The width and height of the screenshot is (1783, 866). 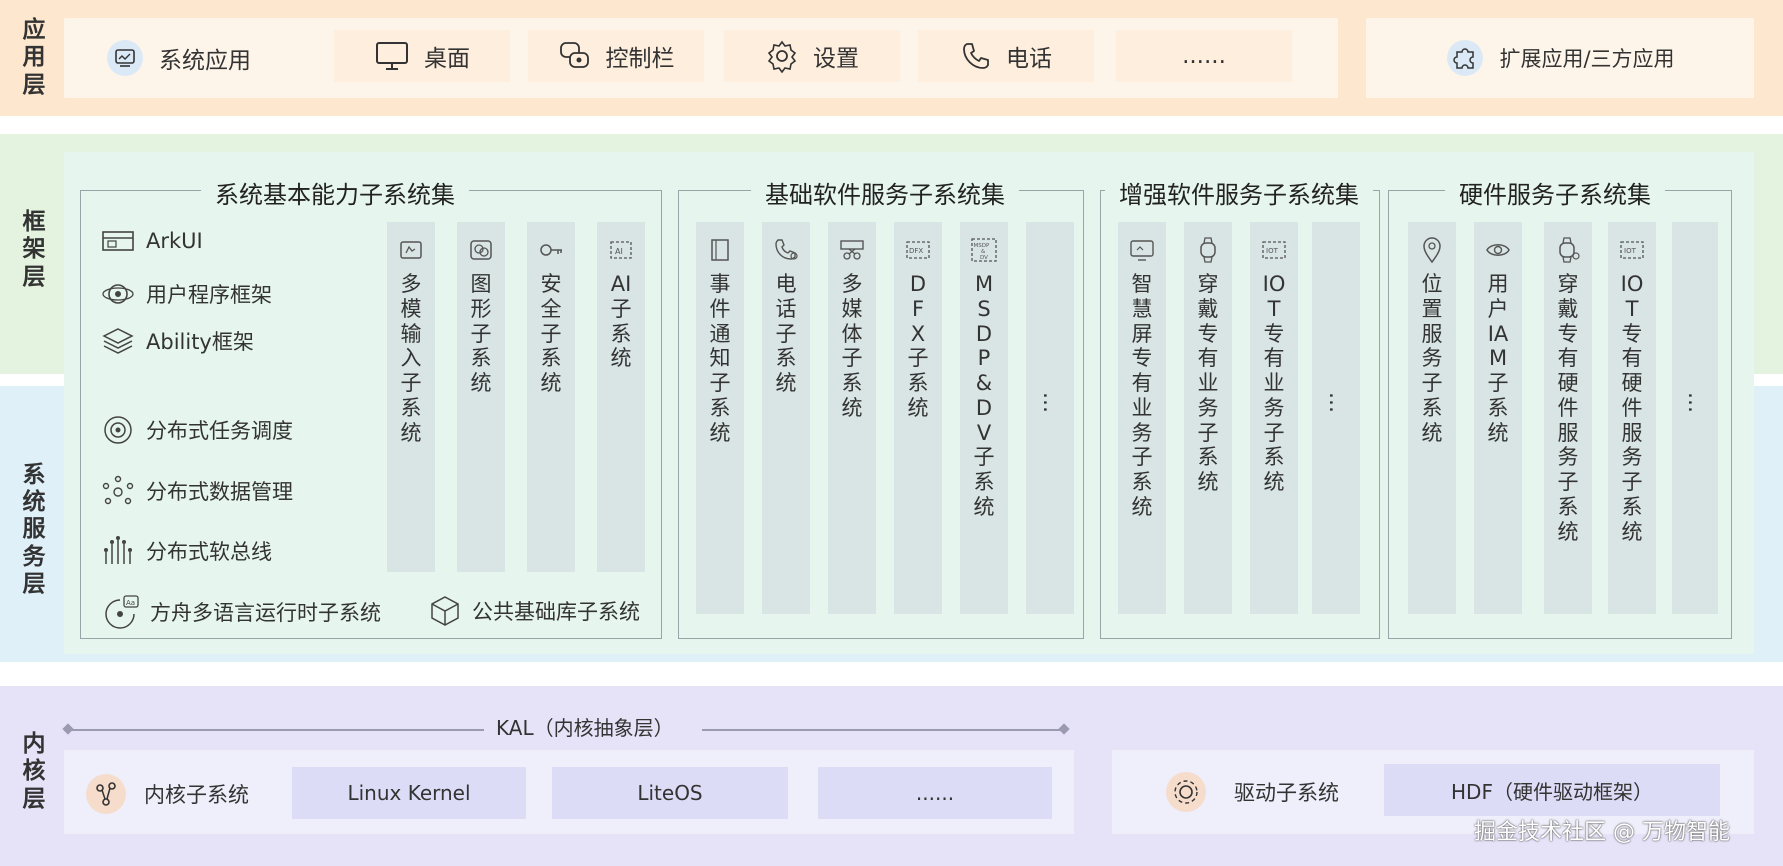 I want to click on layer-label-system-service: 系统服务层, so click(x=34, y=529).